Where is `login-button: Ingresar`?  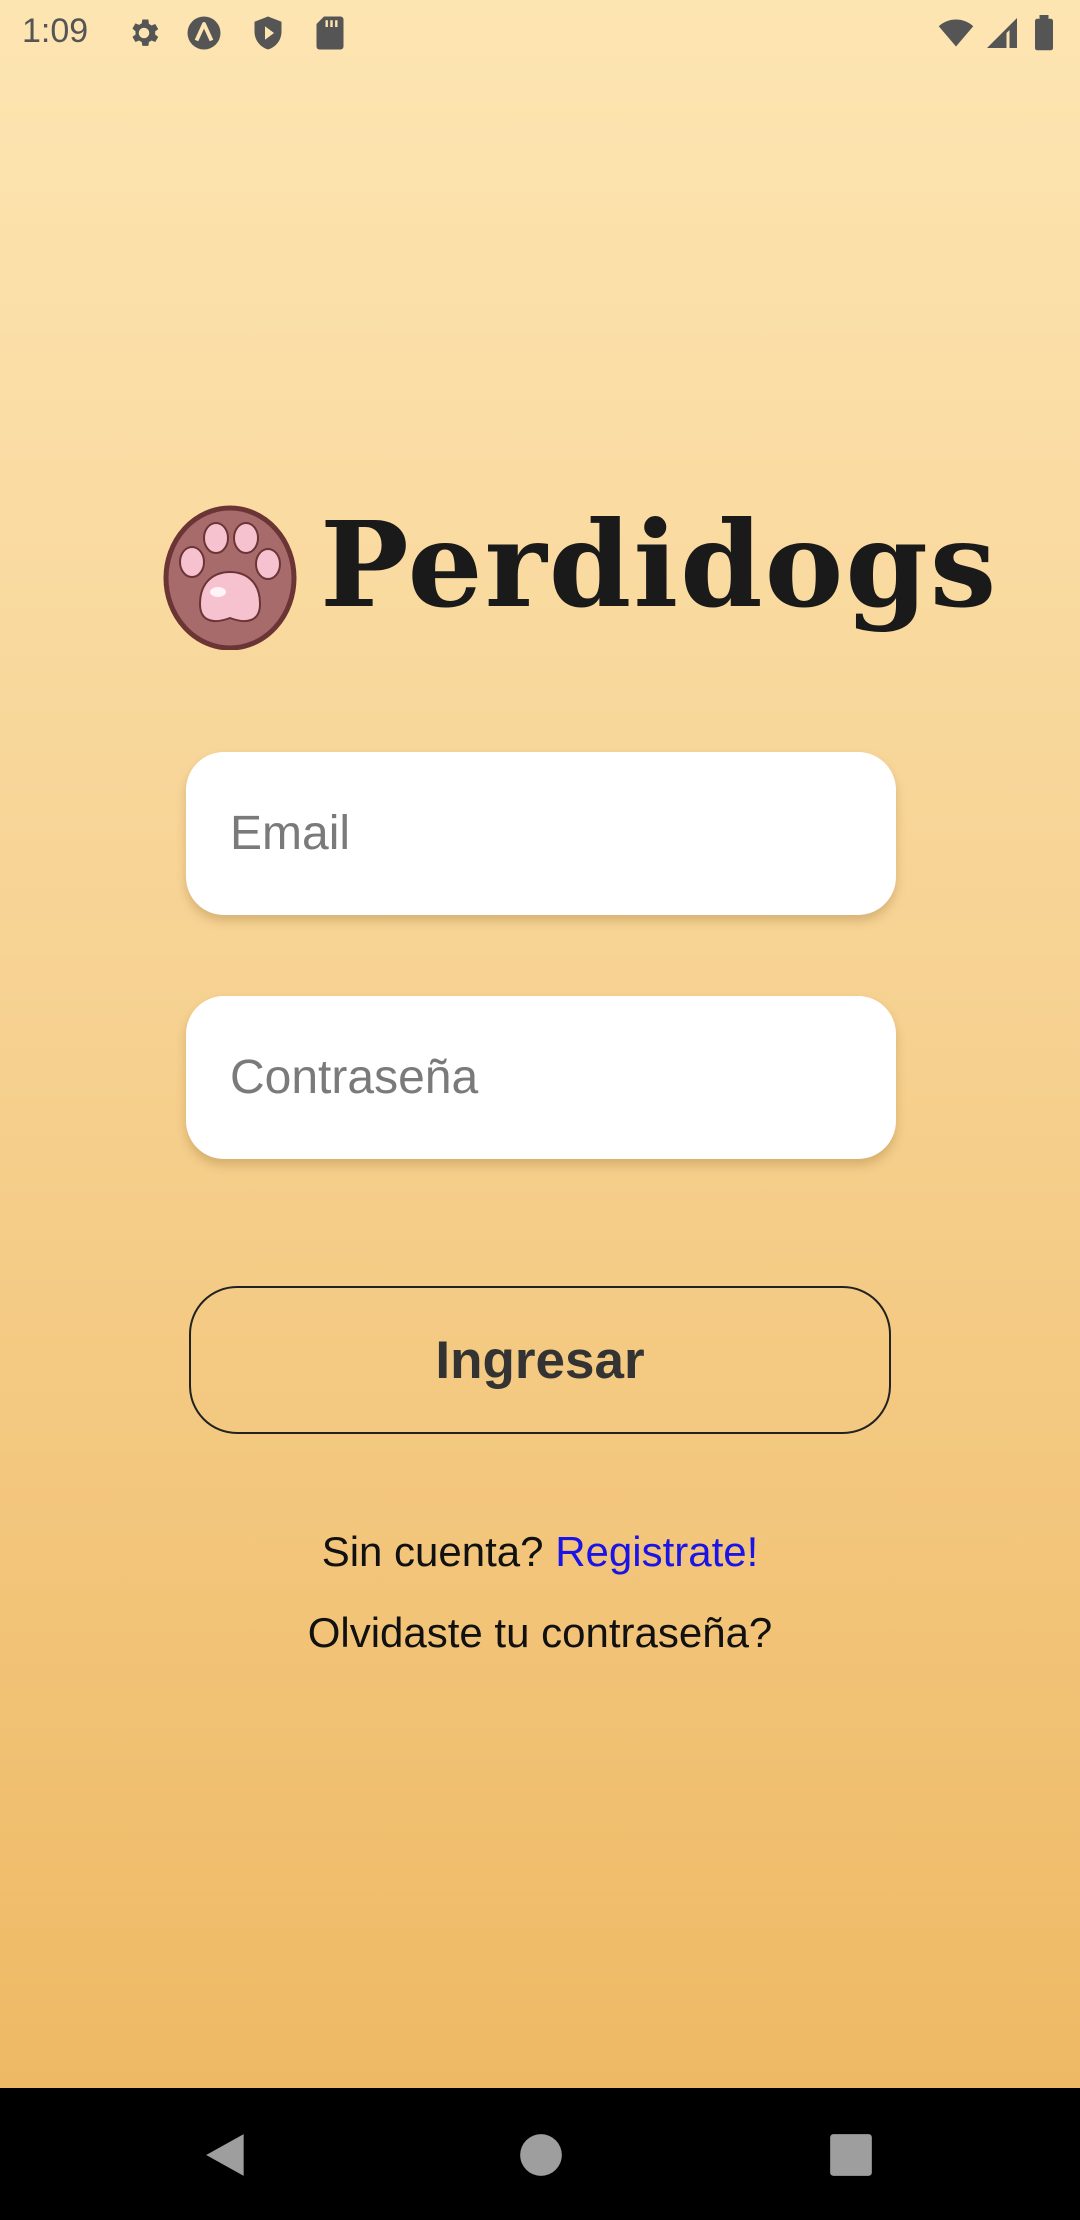
login-button: Ingresar is located at coordinates (540, 1360).